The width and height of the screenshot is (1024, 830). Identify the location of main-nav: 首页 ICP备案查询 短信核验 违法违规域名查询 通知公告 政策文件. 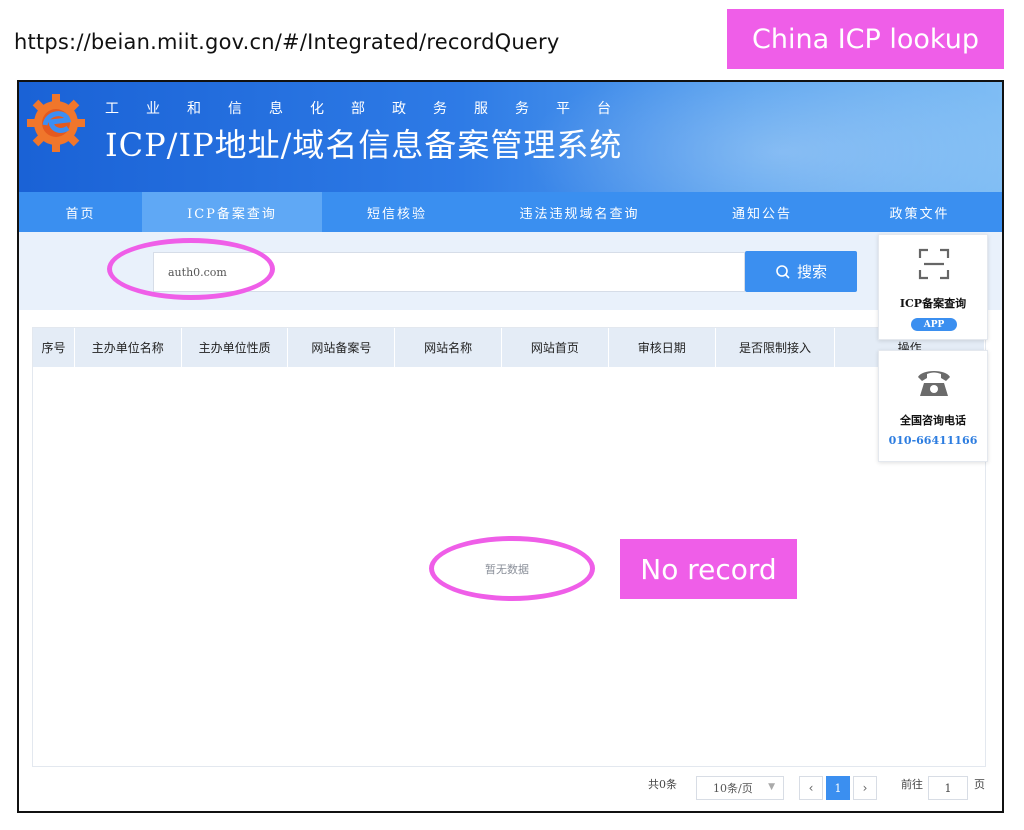
(510, 212).